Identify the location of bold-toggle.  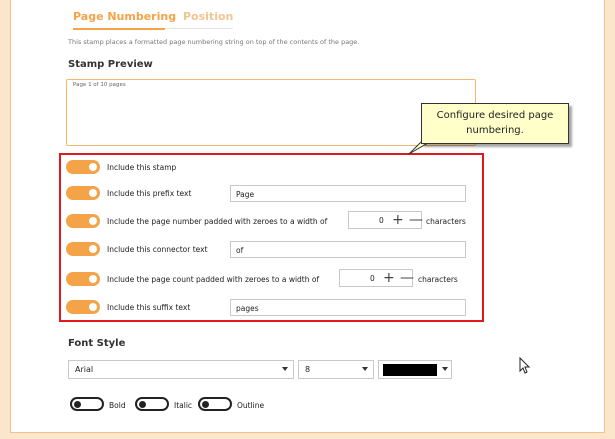
(87, 404).